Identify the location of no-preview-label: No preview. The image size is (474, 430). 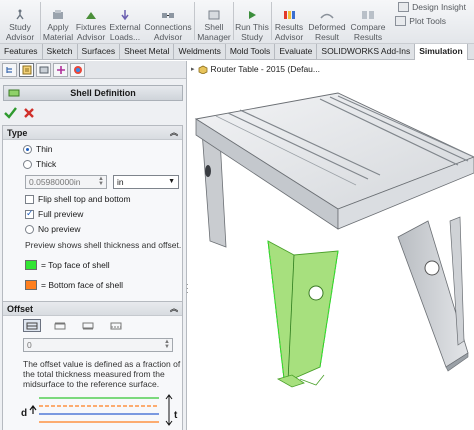
(59, 229).